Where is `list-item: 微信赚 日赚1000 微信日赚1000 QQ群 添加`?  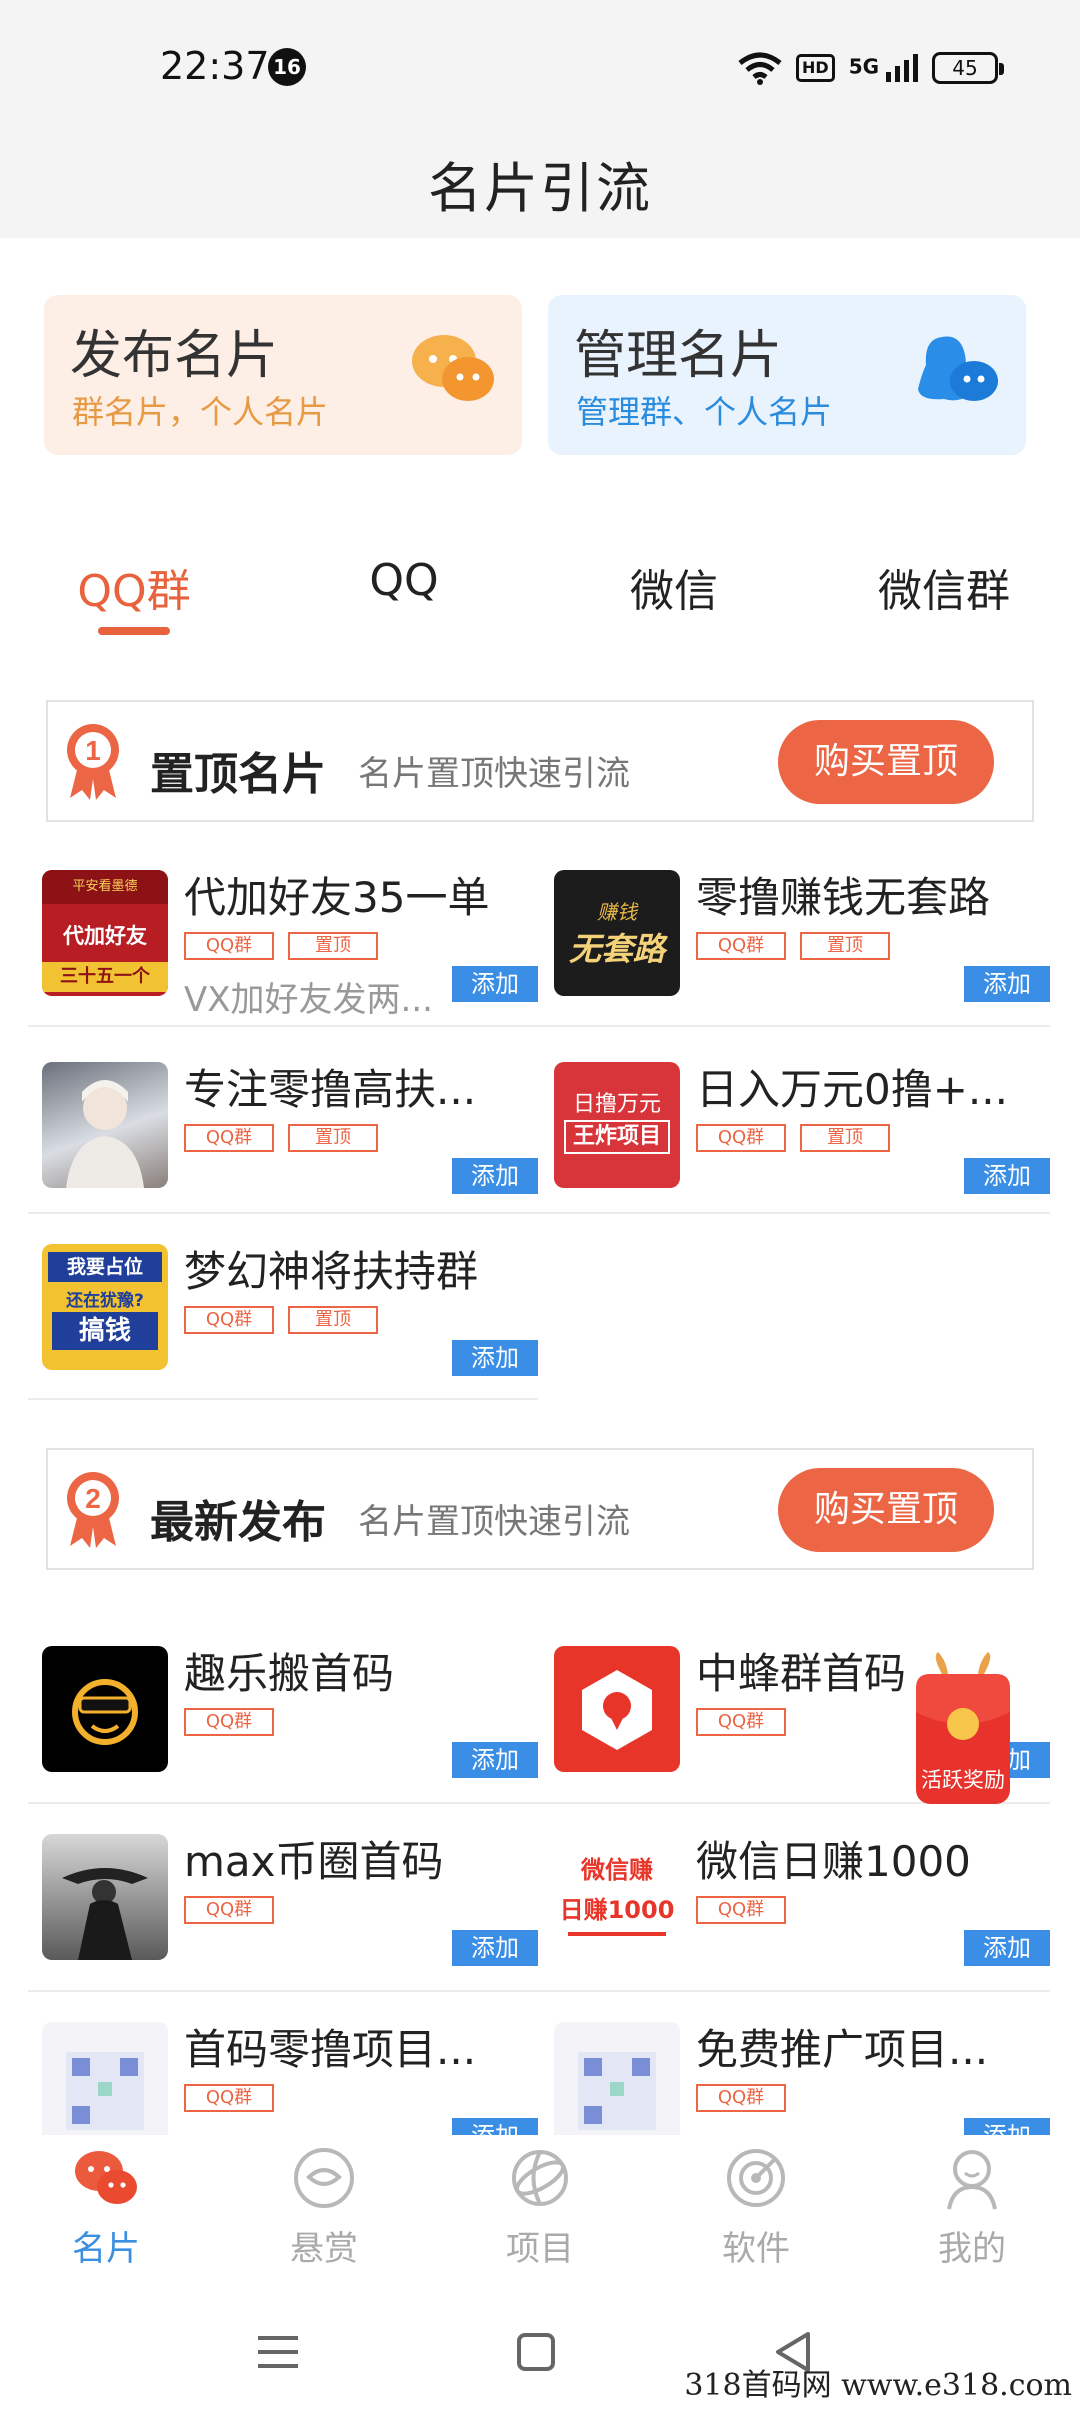 list-item: 微信赚 日赚1000 微信日赚1000 QQ群 添加 is located at coordinates (795, 1896).